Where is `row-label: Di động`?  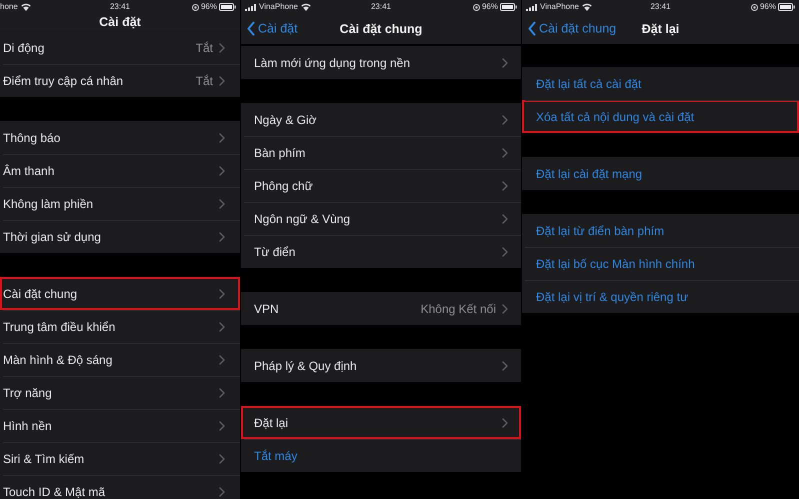 row-label: Di động is located at coordinates (24, 48).